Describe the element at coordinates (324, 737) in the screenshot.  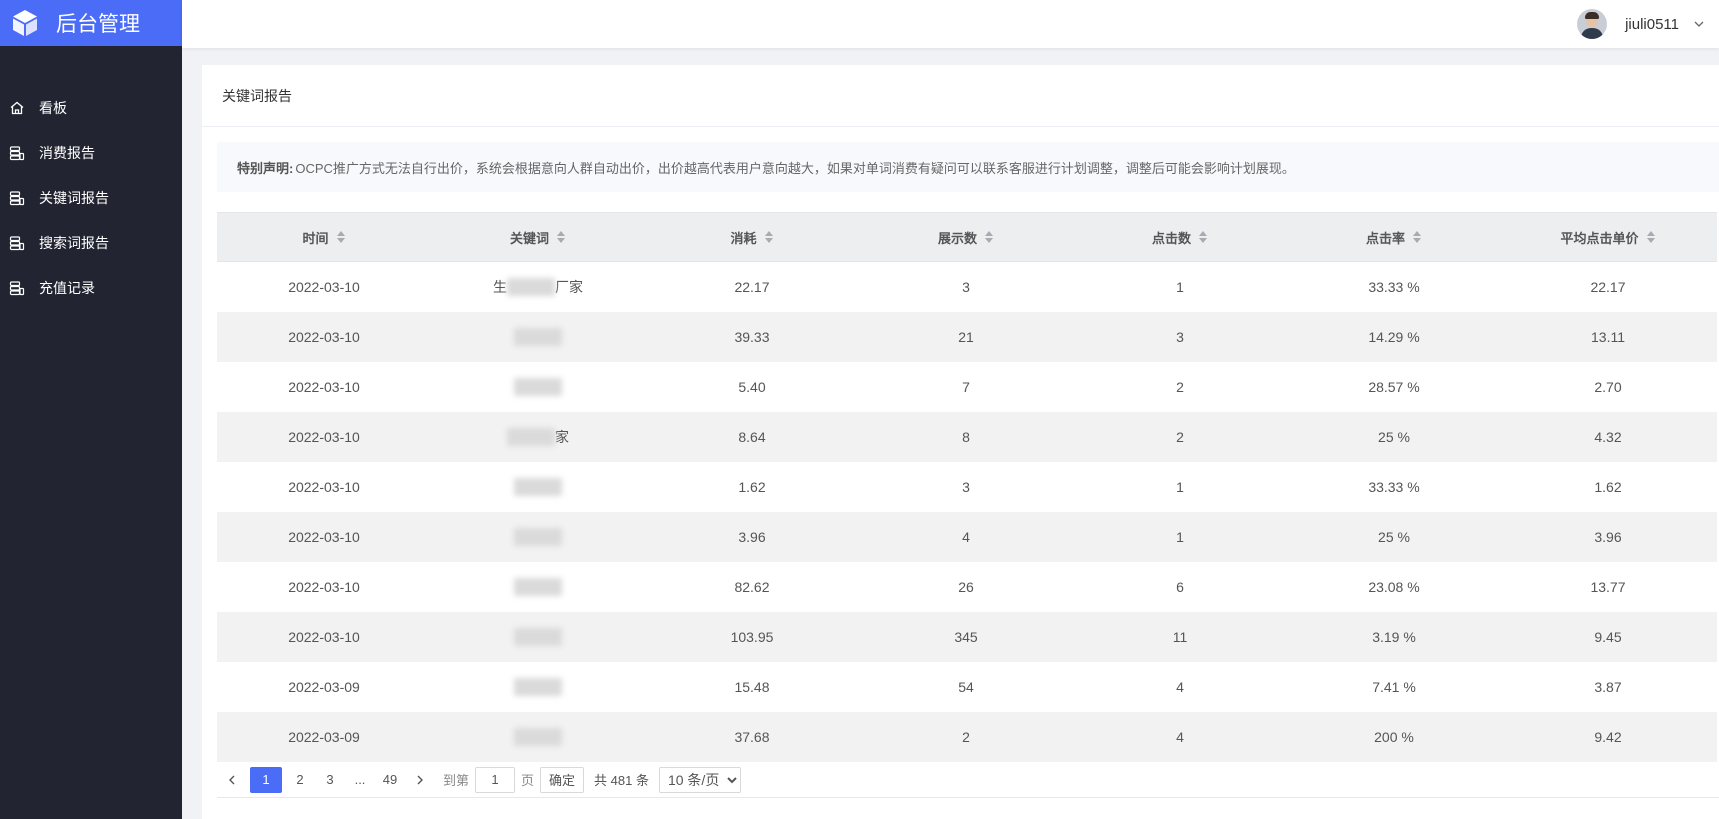
I see `cell-date: 2022-03-09` at that location.